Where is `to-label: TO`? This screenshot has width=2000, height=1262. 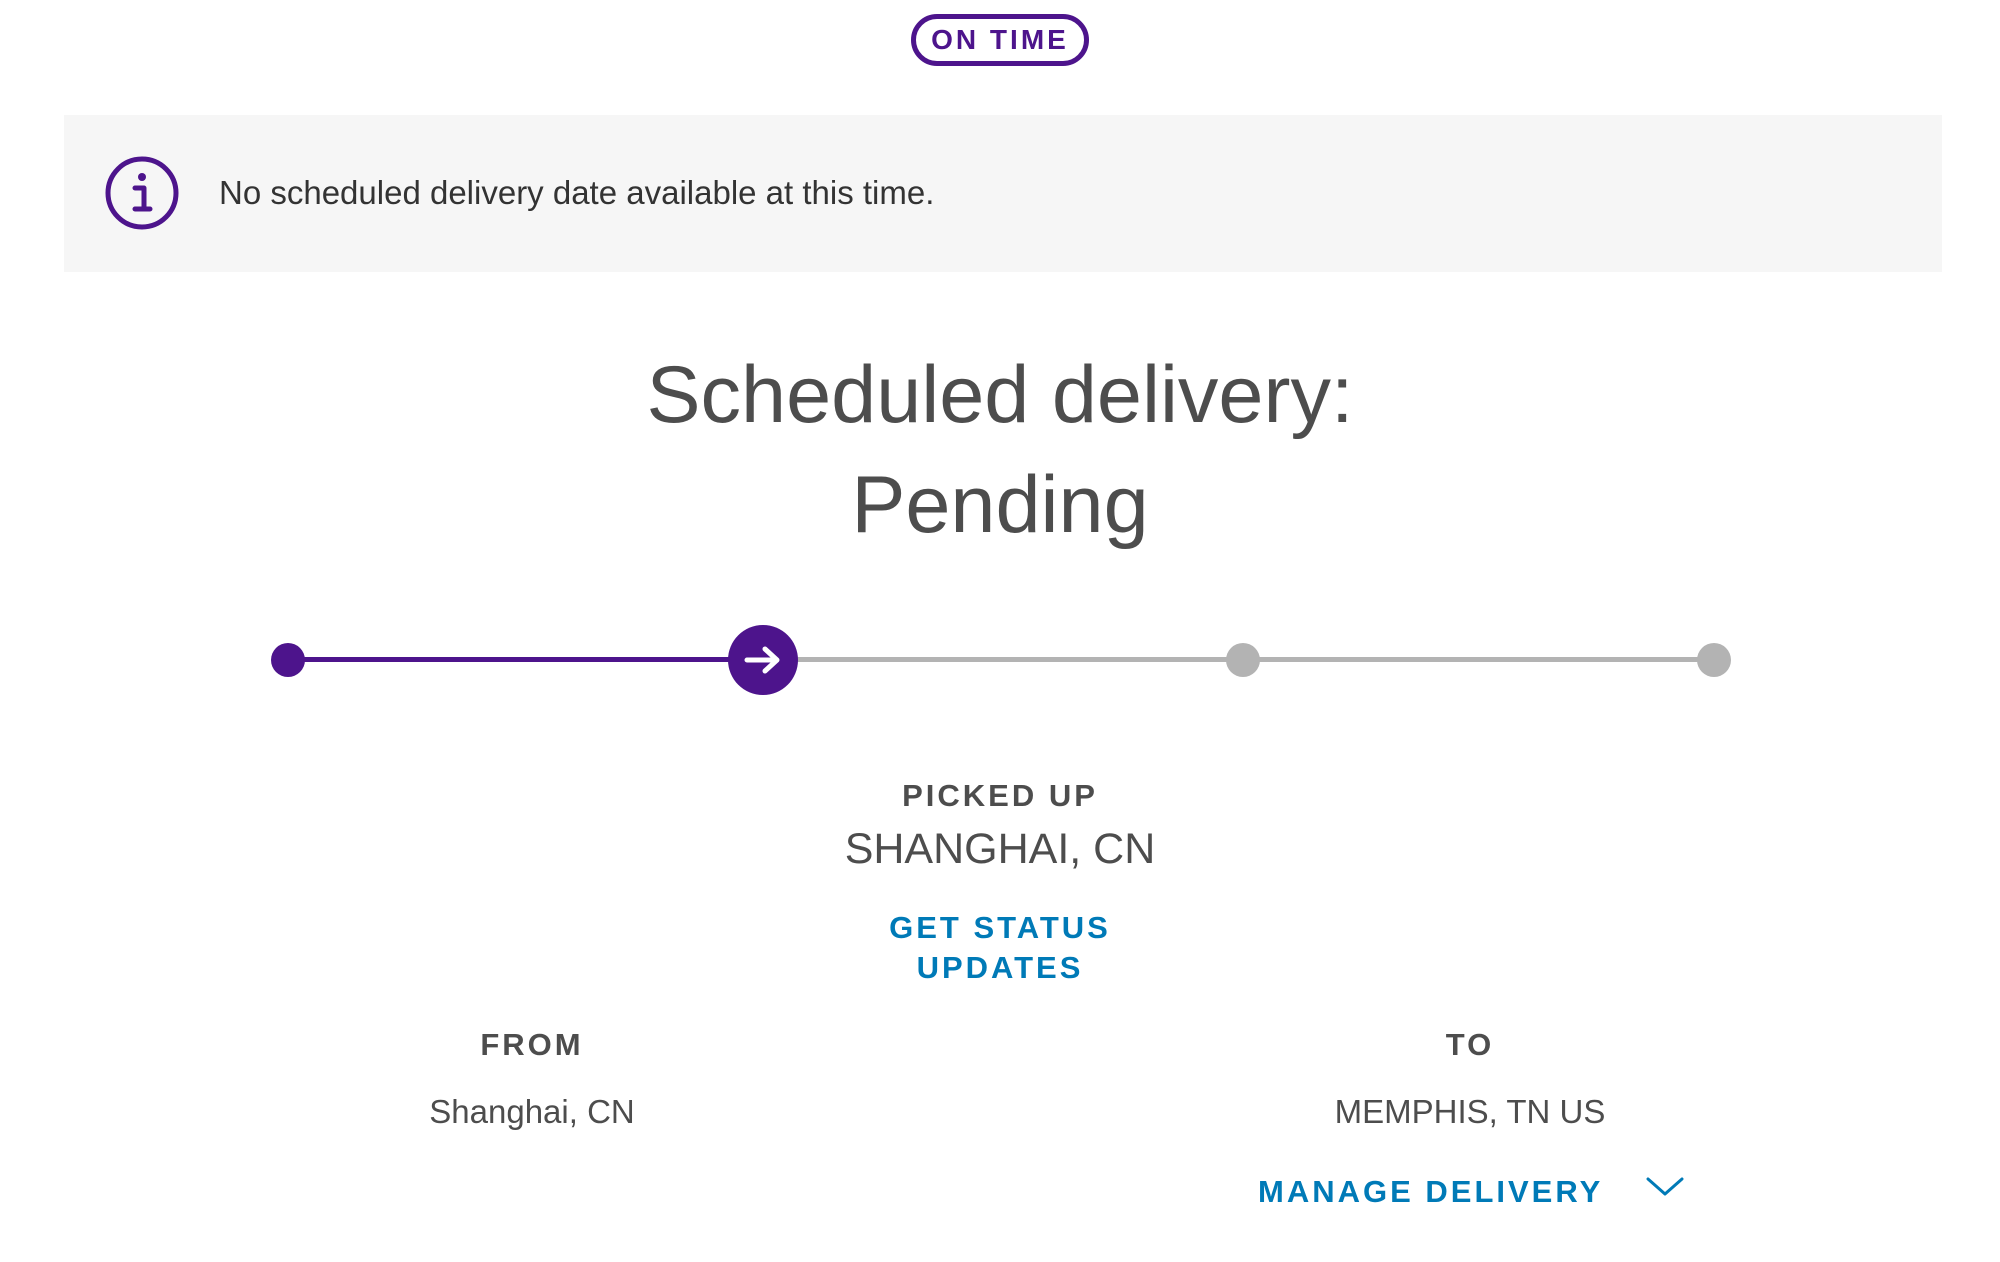 to-label: TO is located at coordinates (1470, 1044).